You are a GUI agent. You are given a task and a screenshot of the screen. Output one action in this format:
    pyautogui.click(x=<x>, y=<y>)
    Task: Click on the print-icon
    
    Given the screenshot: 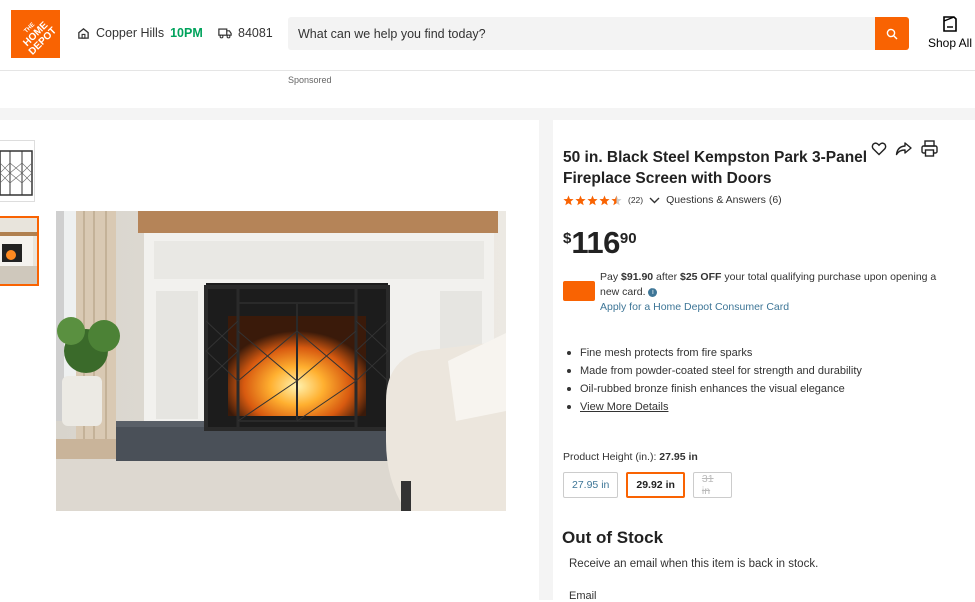 What is the action you would take?
    pyautogui.click(x=929, y=148)
    